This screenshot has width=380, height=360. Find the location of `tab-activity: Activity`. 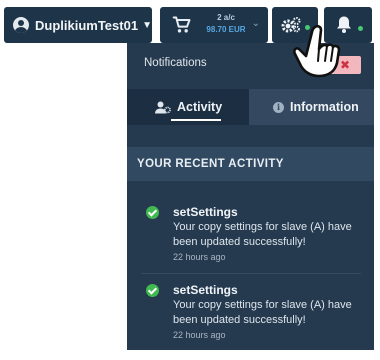

tab-activity: Activity is located at coordinates (188, 107).